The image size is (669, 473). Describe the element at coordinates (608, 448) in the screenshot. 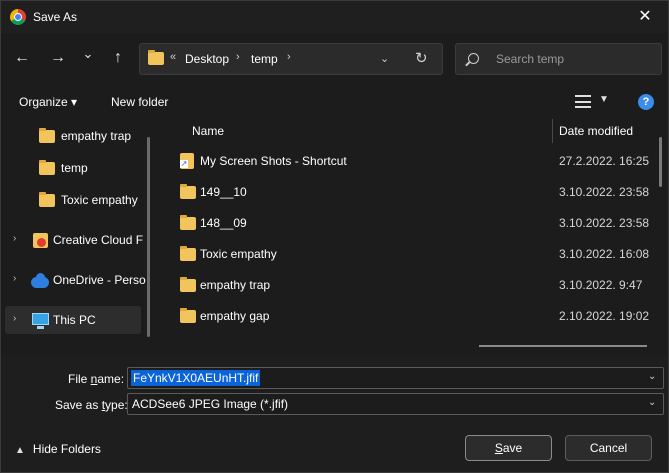

I see `cancel-button: Cancel` at that location.